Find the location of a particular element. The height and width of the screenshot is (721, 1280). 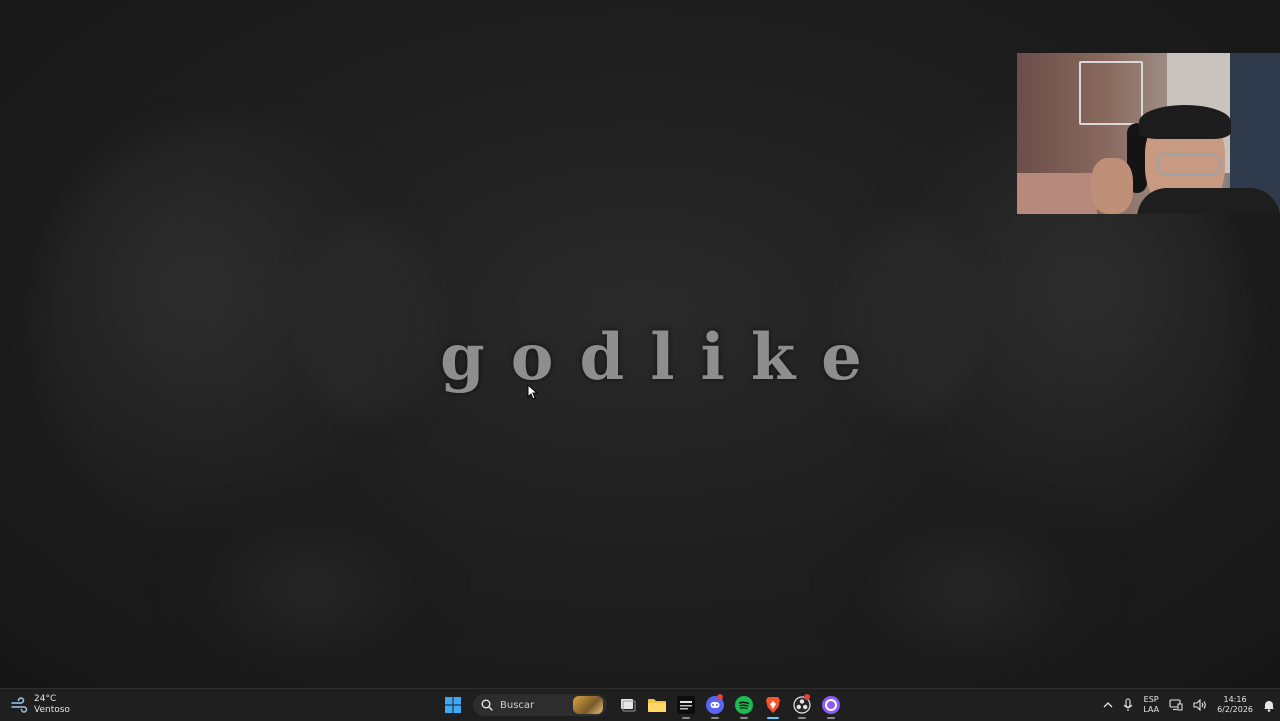

wallpaper-lower-right is located at coordinates (970, 590).